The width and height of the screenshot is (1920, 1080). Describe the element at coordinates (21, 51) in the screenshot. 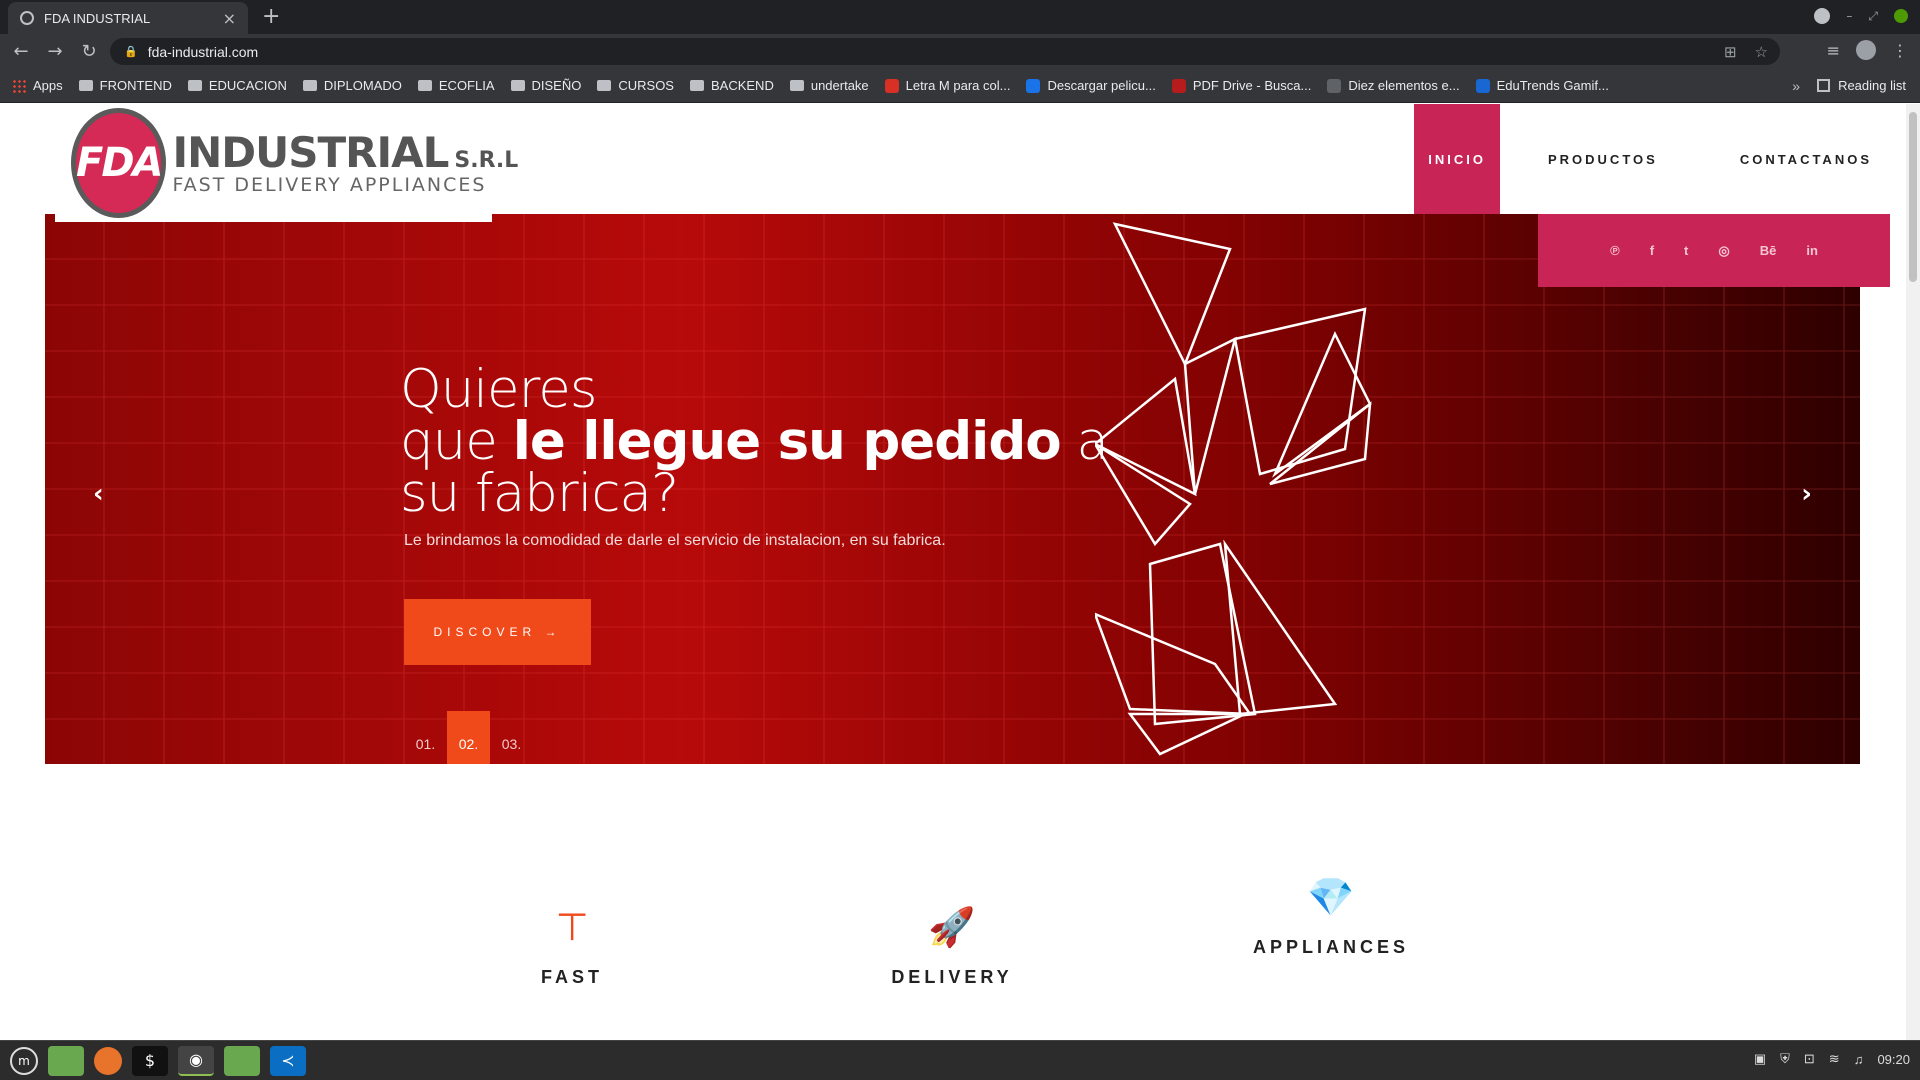

I see `back-icon: ←` at that location.